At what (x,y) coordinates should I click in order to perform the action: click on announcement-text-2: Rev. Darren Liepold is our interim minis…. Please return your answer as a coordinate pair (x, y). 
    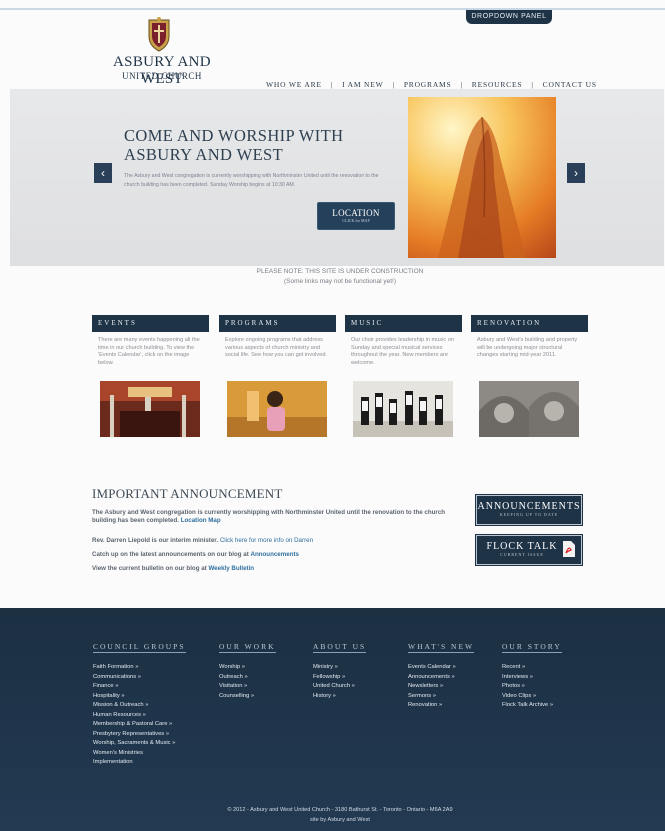
    Looking at the image, I should click on (155, 540).